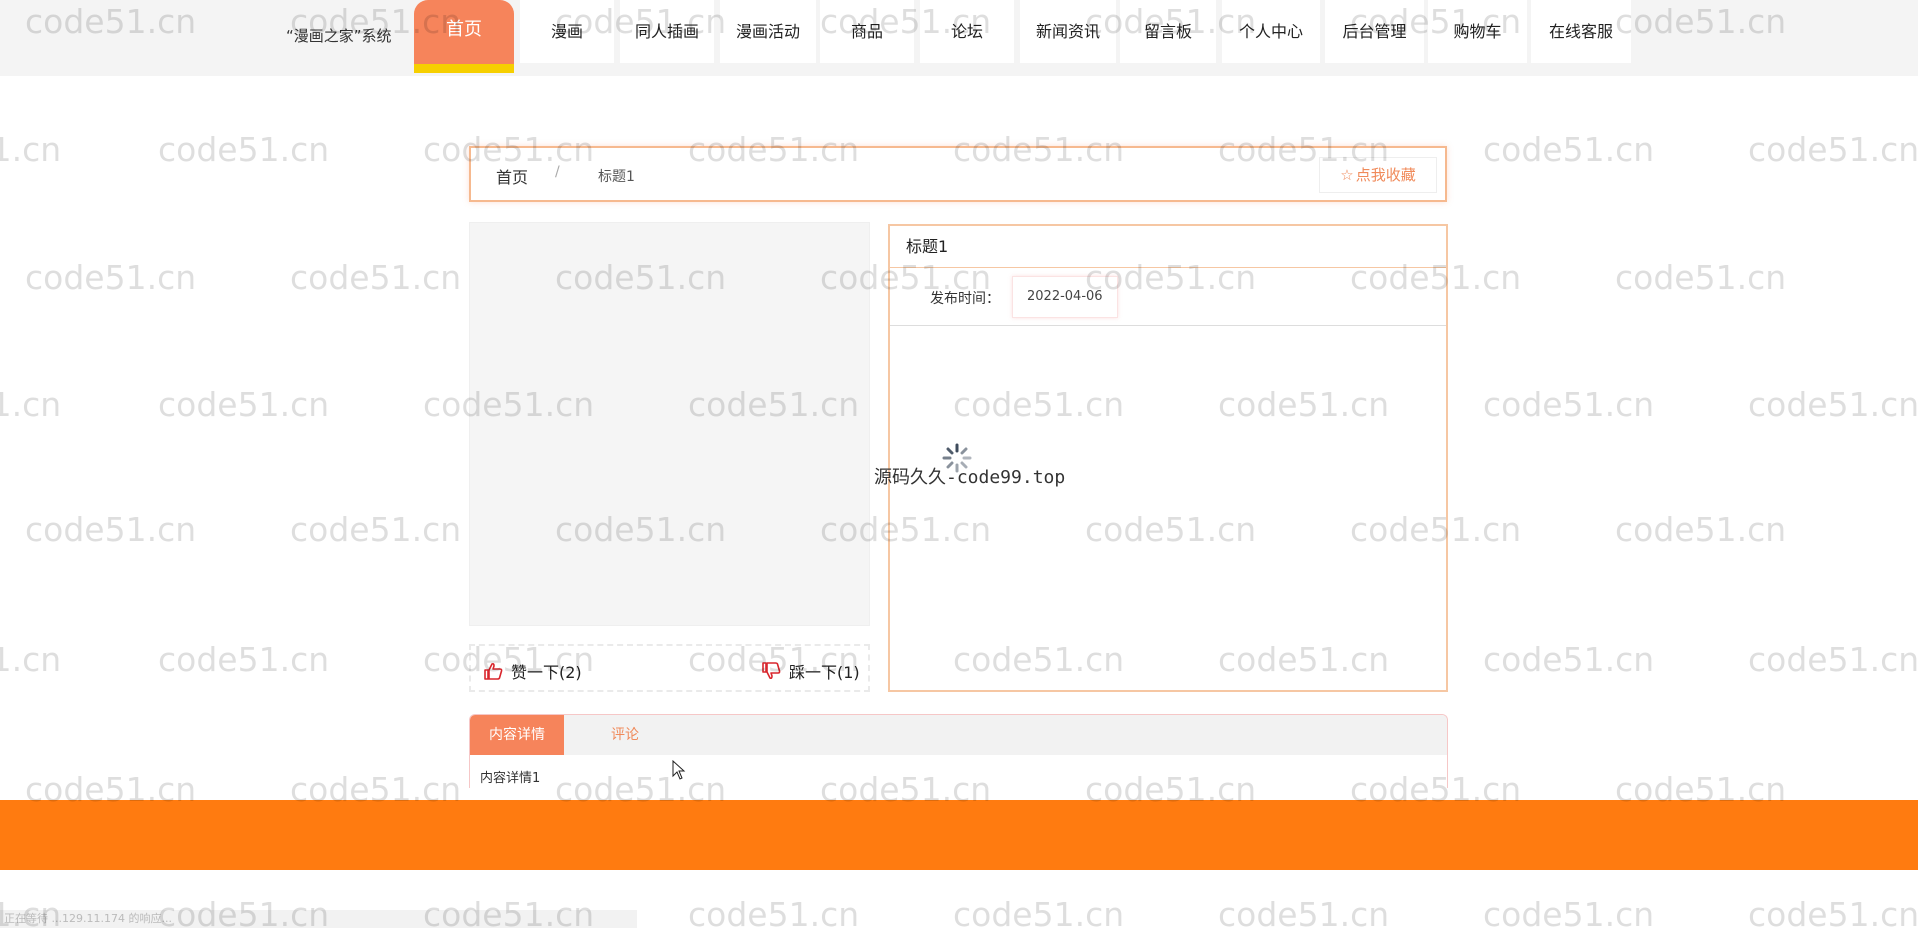 This screenshot has height=934, width=1918. Describe the element at coordinates (667, 31) in the screenshot. I see `nav-item-fan-art: 同人插画` at that location.